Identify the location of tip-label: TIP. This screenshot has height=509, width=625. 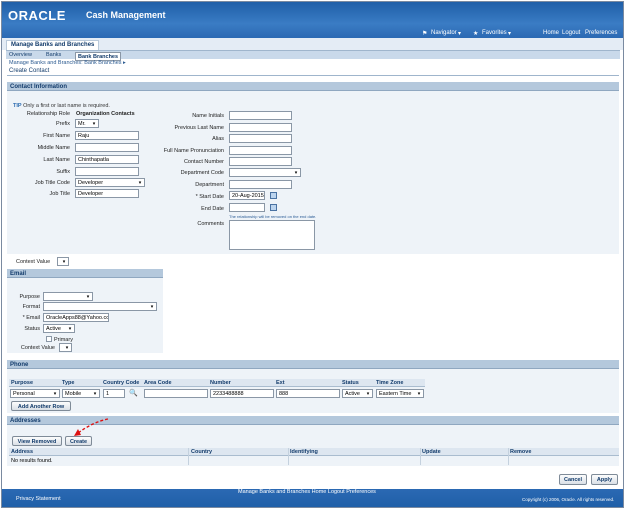
(17, 106).